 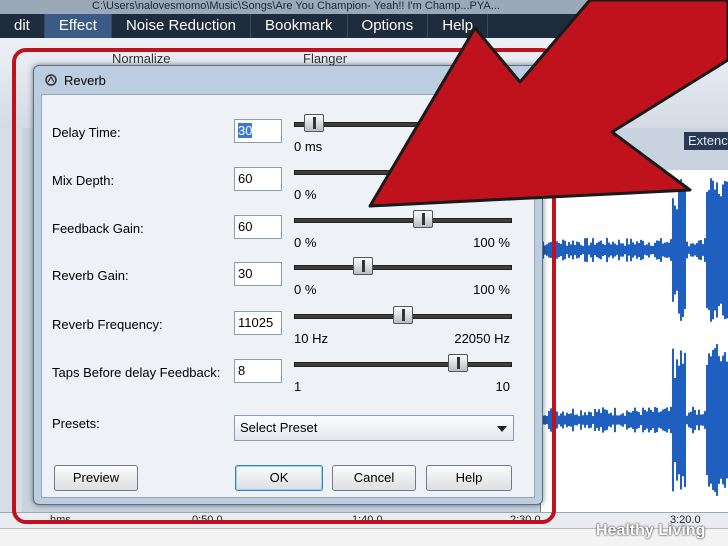 What do you see at coordinates (651, 530) in the screenshot?
I see `watermark-text: Healthy Living` at bounding box center [651, 530].